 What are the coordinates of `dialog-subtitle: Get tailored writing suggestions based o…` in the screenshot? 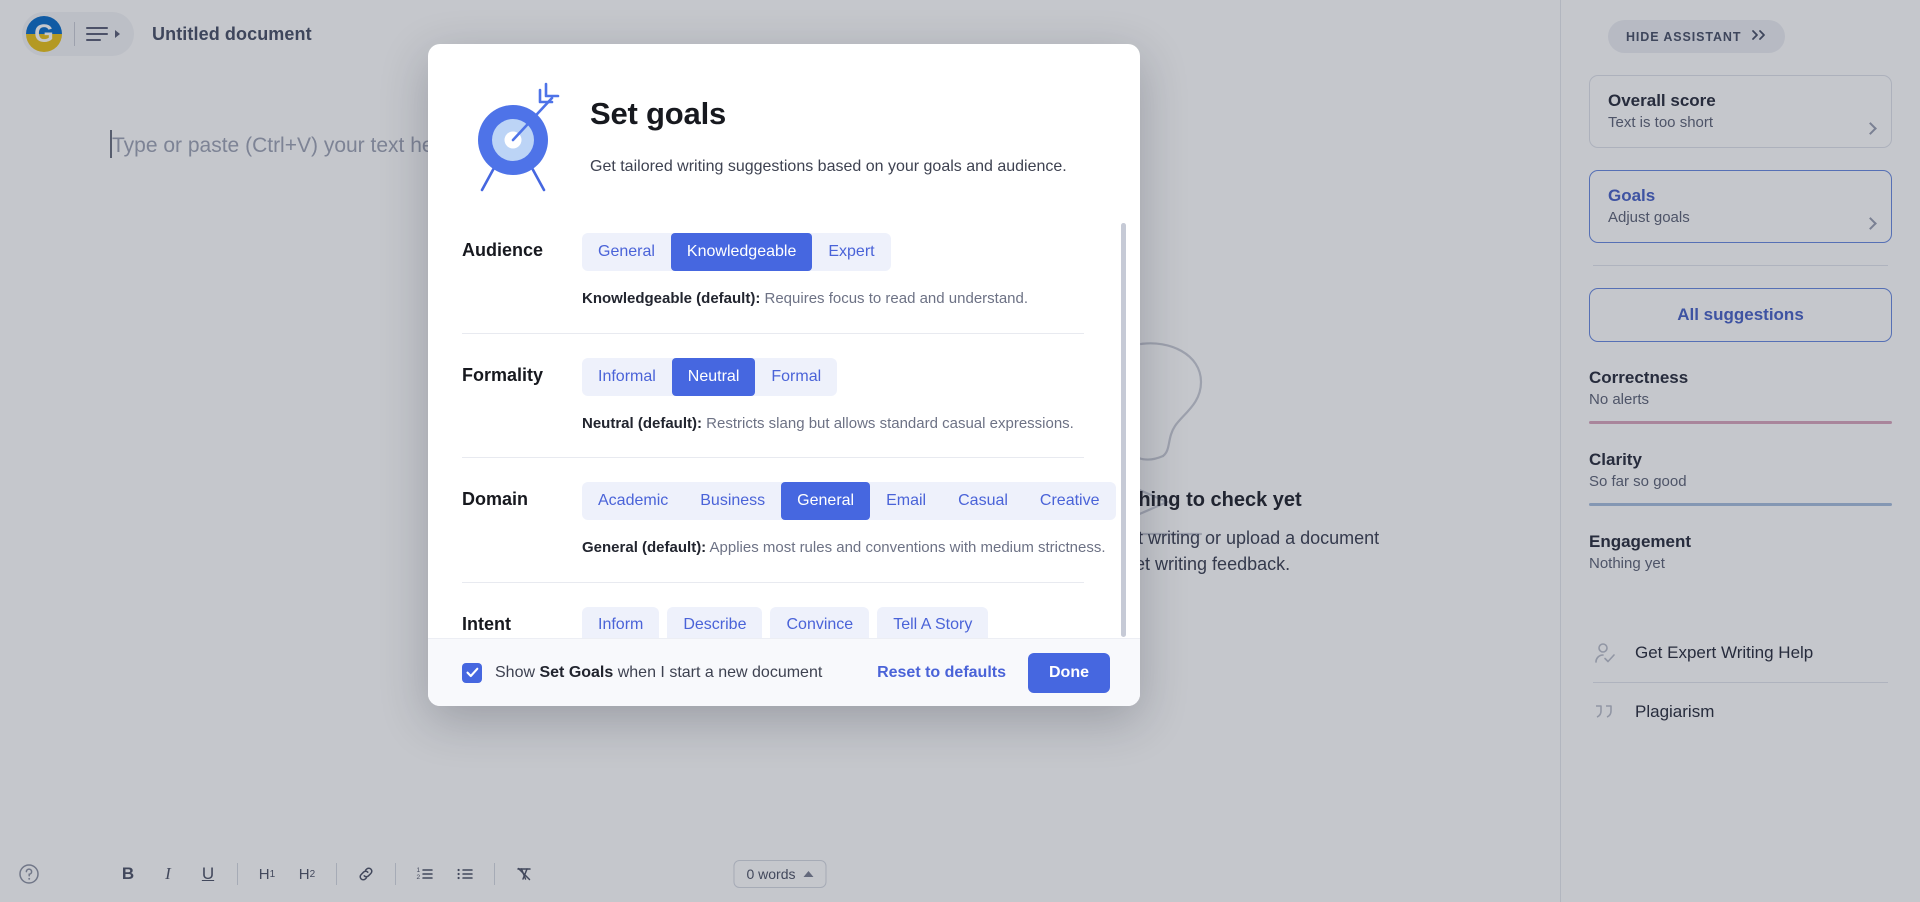 It's located at (828, 166).